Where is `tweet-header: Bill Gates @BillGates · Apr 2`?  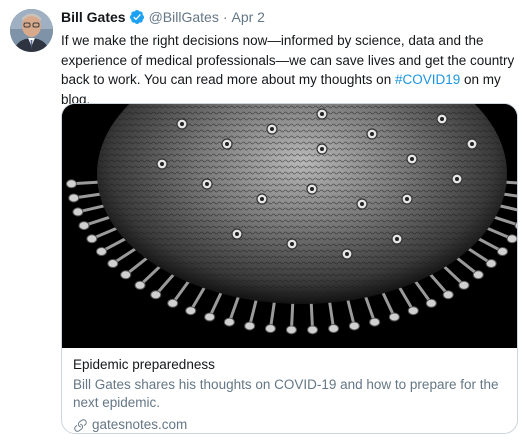
tweet-header: Bill Gates @BillGates · Apr 2 is located at coordinates (290, 17).